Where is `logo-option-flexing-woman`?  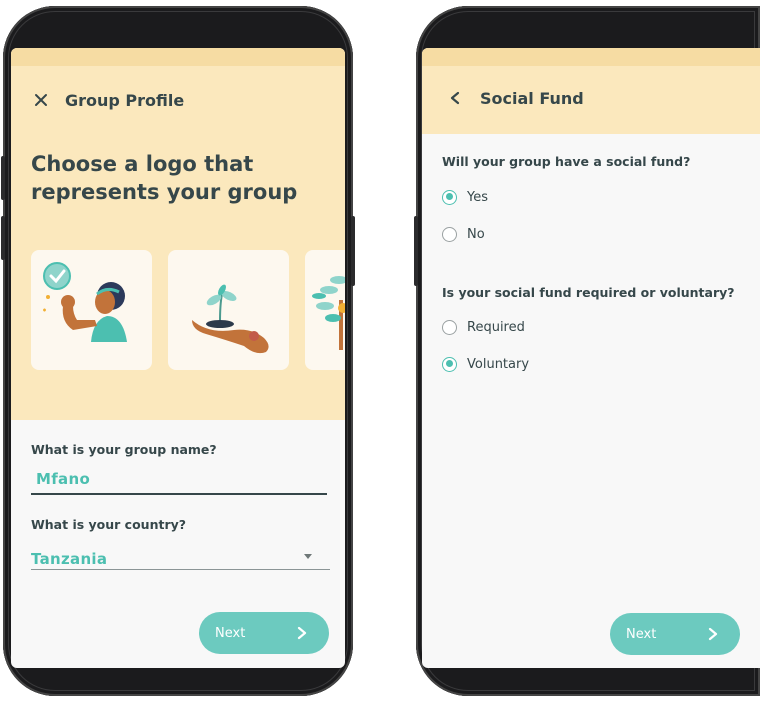 logo-option-flexing-woman is located at coordinates (91, 310).